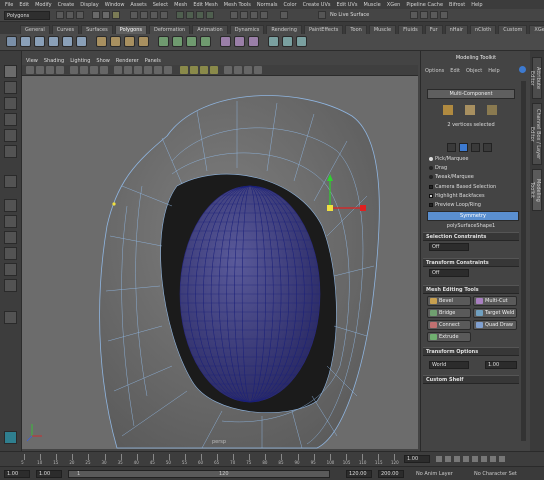 This screenshot has width=544, height=480. What do you see at coordinates (80, 15) in the screenshot?
I see `save-scene-icon` at bounding box center [80, 15].